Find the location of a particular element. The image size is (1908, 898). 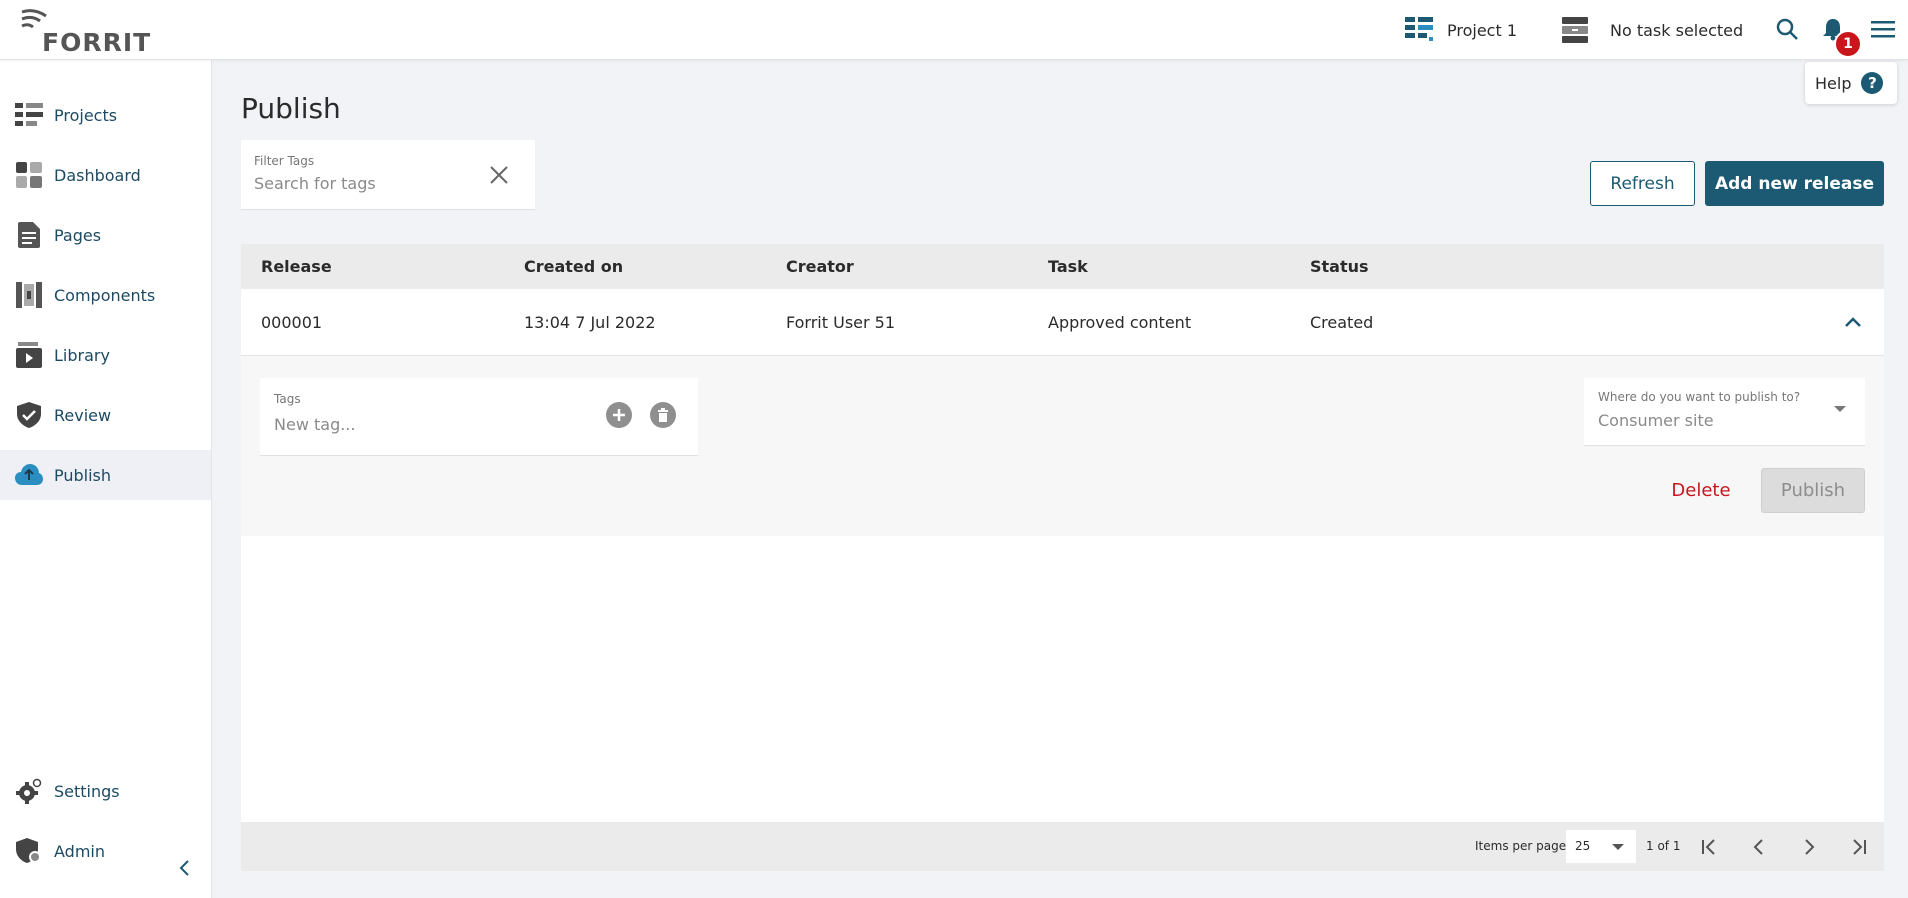

search-icon is located at coordinates (1787, 29).